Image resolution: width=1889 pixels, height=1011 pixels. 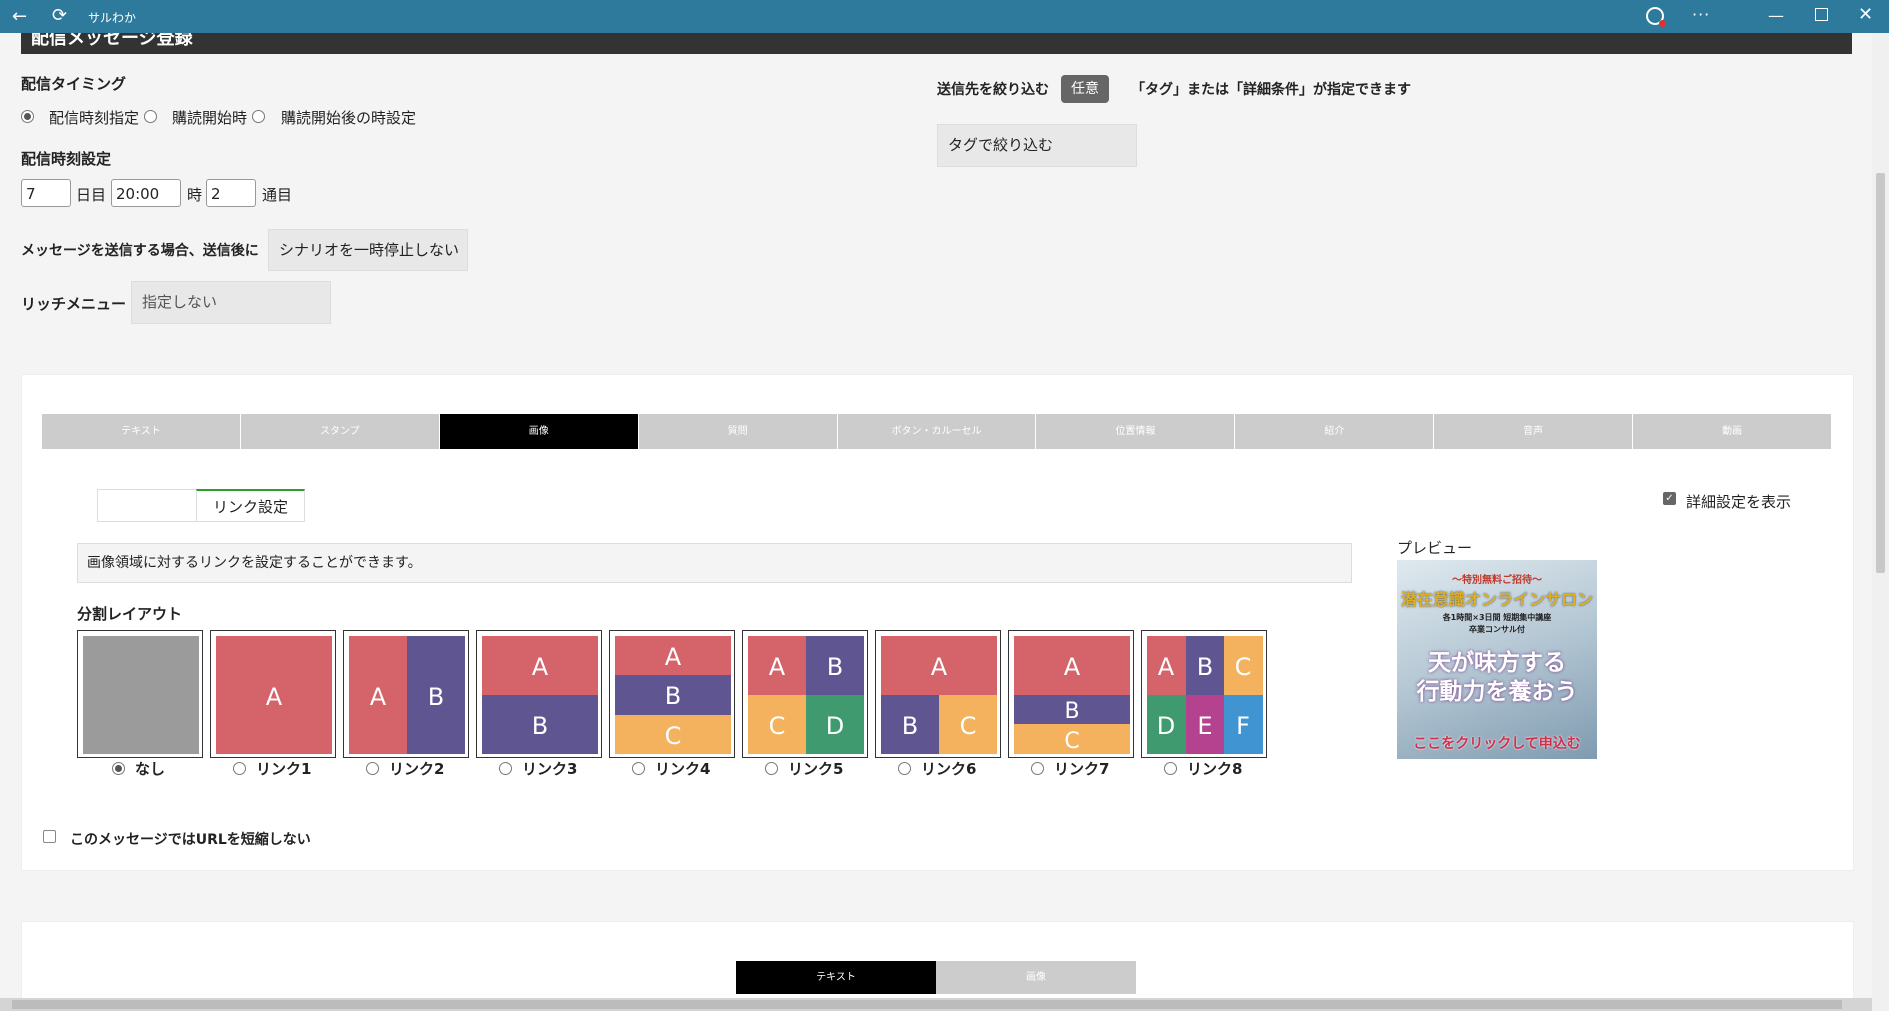 I want to click on horizontal-scrollbar, so click(x=936, y=1004).